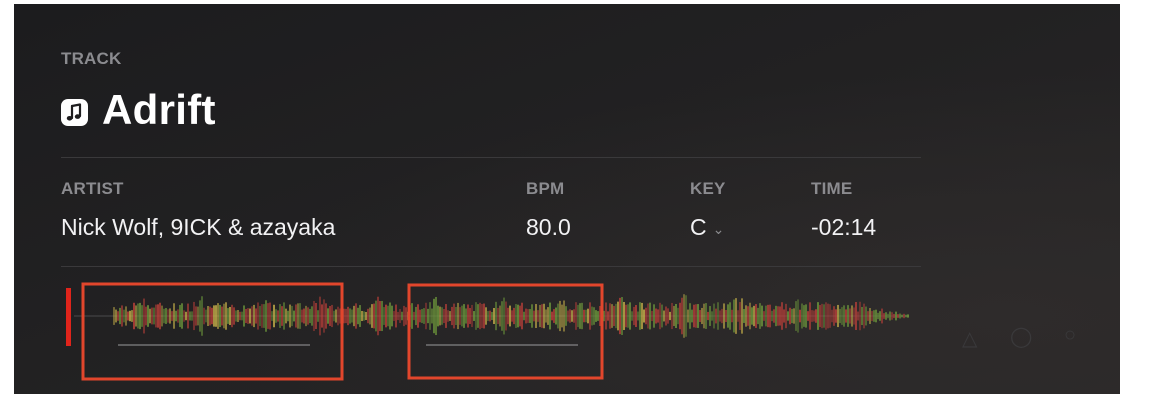 The height and width of the screenshot is (414, 1152). Describe the element at coordinates (844, 227) in the screenshot. I see `time-value: -02:14` at that location.